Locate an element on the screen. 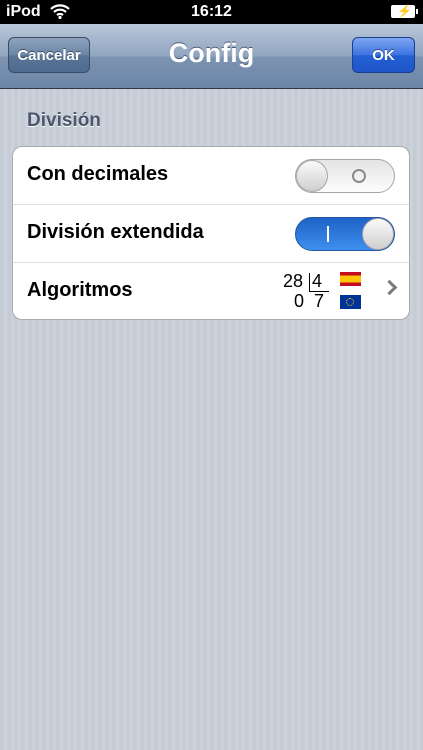  chevron-right-icon is located at coordinates (389, 287).